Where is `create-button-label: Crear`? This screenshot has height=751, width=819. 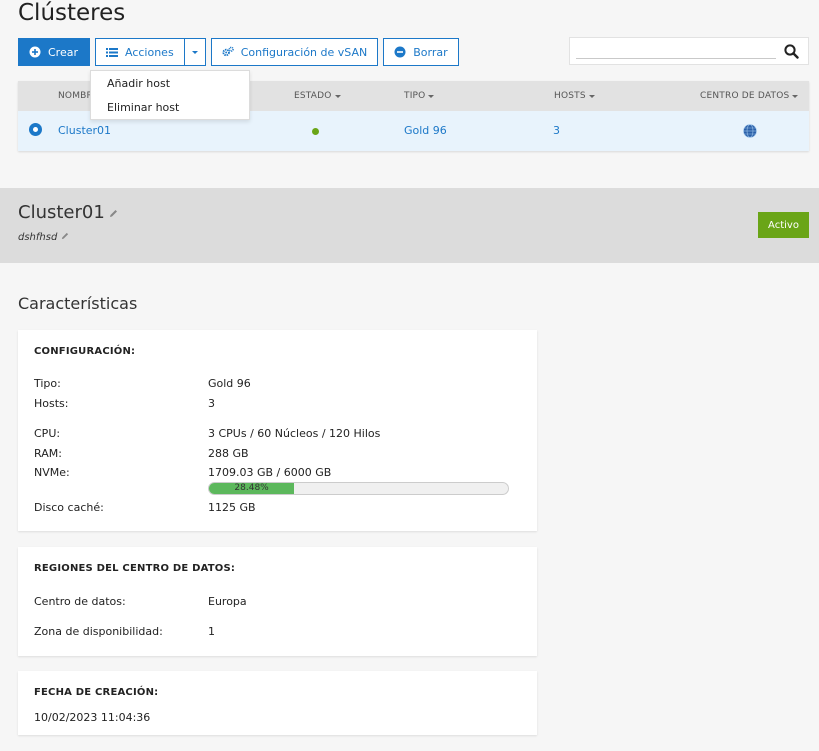 create-button-label: Crear is located at coordinates (63, 52).